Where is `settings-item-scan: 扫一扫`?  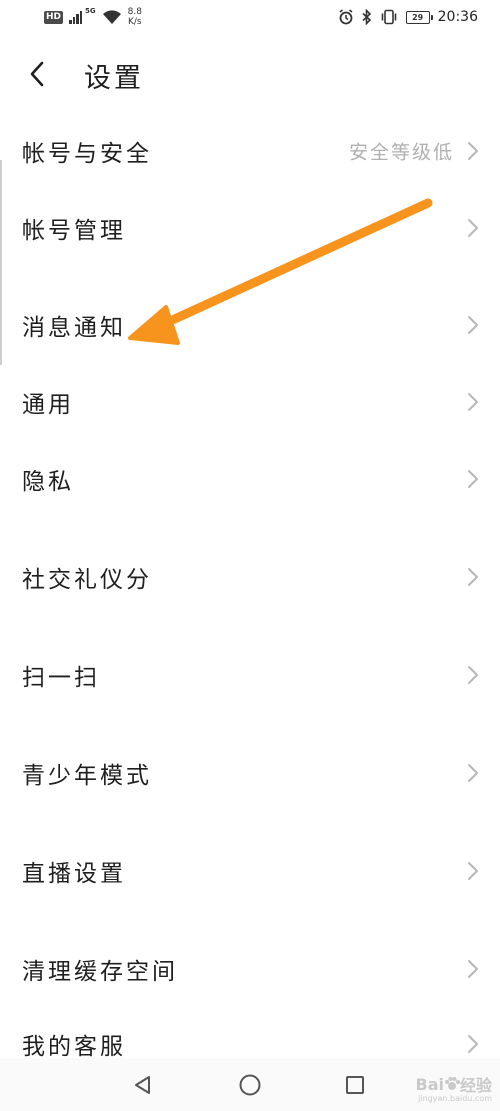
settings-item-scan: 扫一扫 is located at coordinates (250, 675).